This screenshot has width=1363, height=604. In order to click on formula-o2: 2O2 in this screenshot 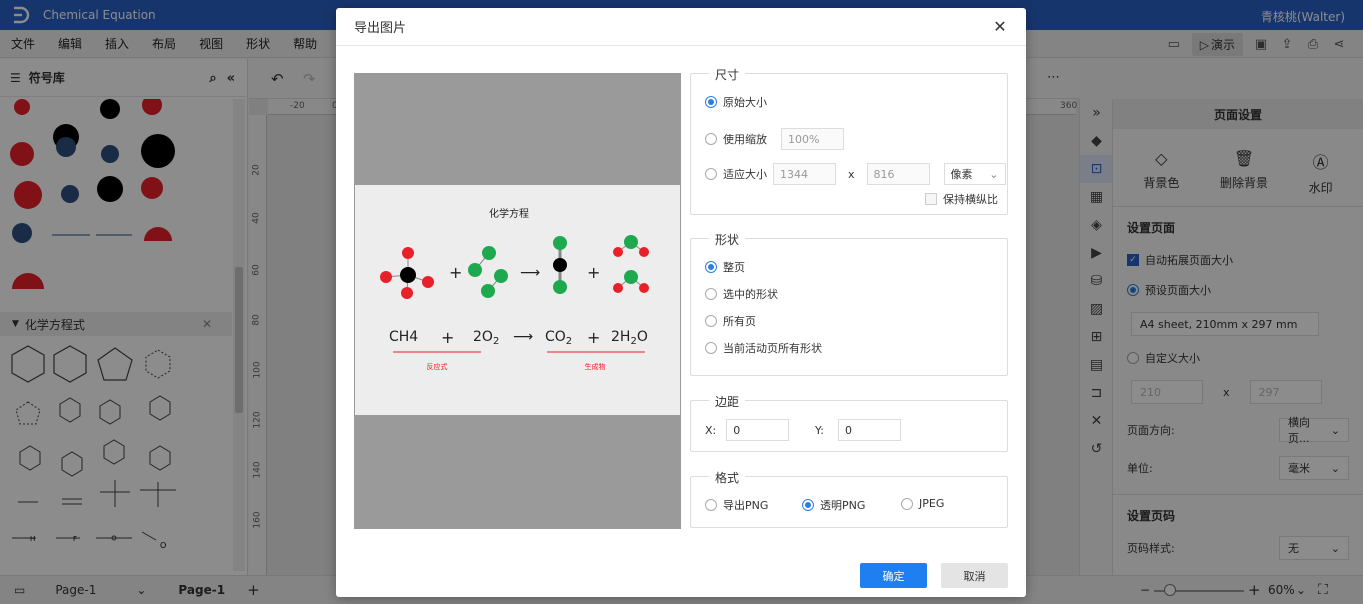, I will do `click(486, 338)`.